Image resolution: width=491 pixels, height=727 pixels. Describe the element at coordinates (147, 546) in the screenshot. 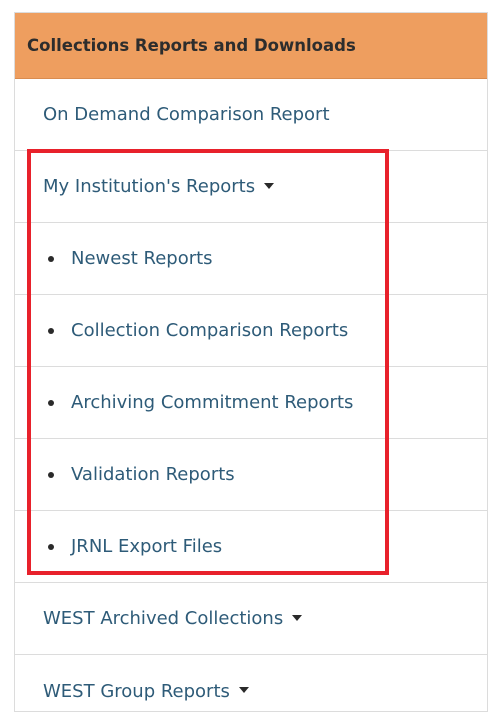

I see `submenu-item-label: JRNL Export Files` at that location.